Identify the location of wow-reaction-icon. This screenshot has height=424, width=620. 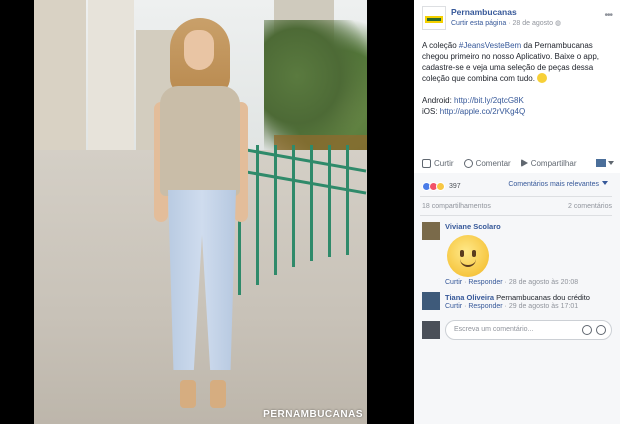
(440, 186).